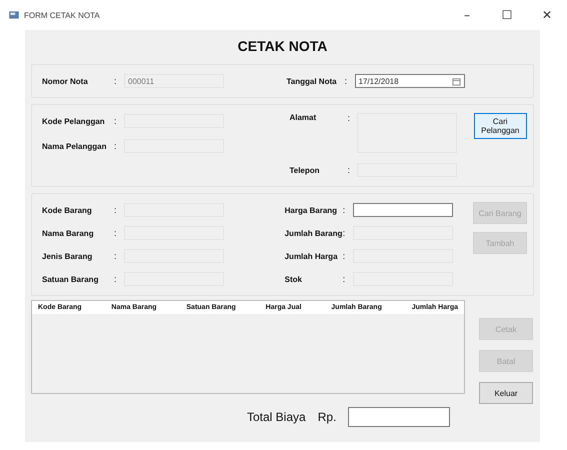 This screenshot has height=450, width=567. Describe the element at coordinates (74, 146) in the screenshot. I see `field-label: Nama Pelanggan` at that location.